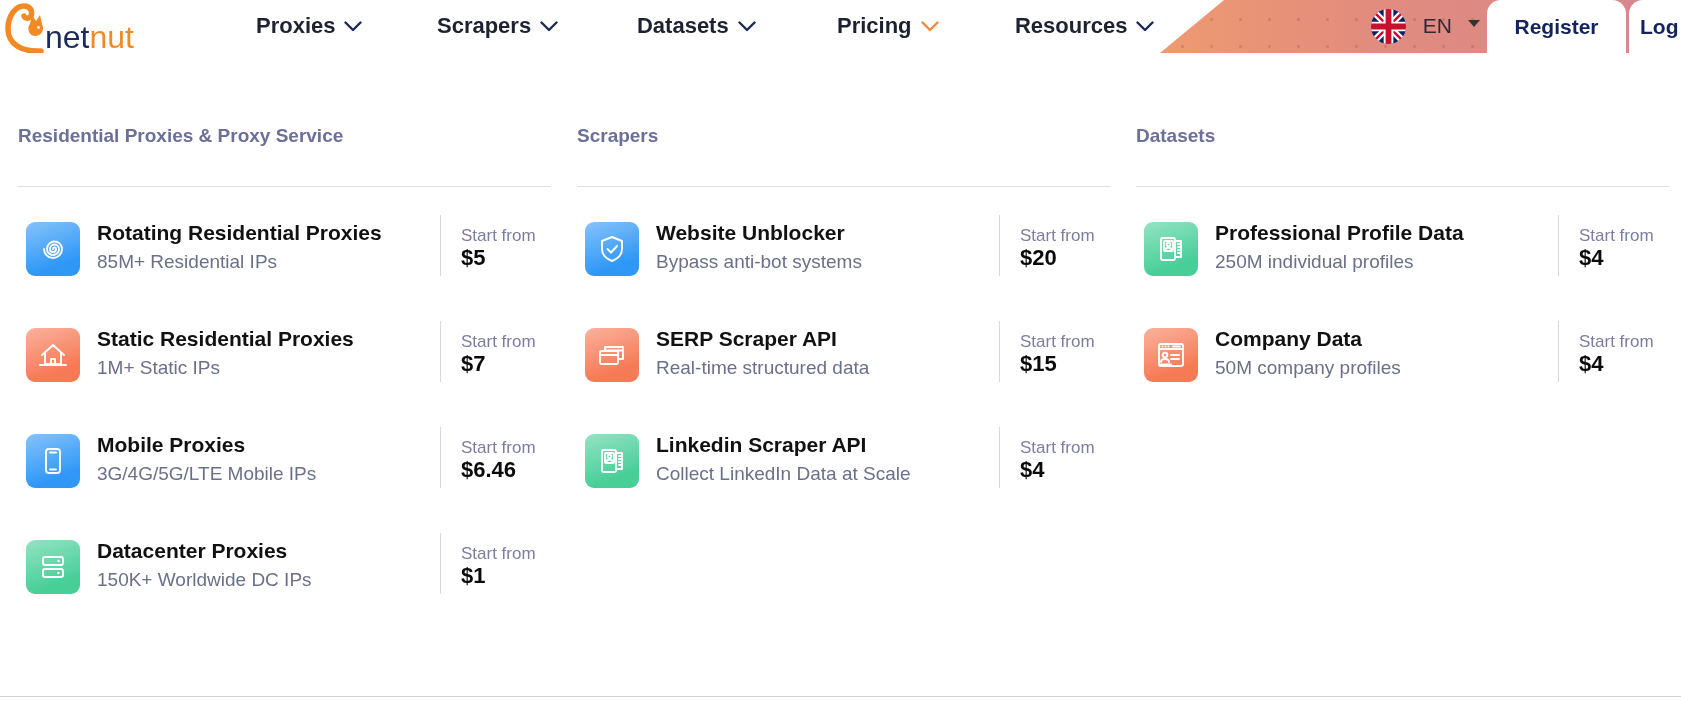  Describe the element at coordinates (783, 474) in the screenshot. I see `product-description: Collect LinkedIn Data at Scale` at that location.